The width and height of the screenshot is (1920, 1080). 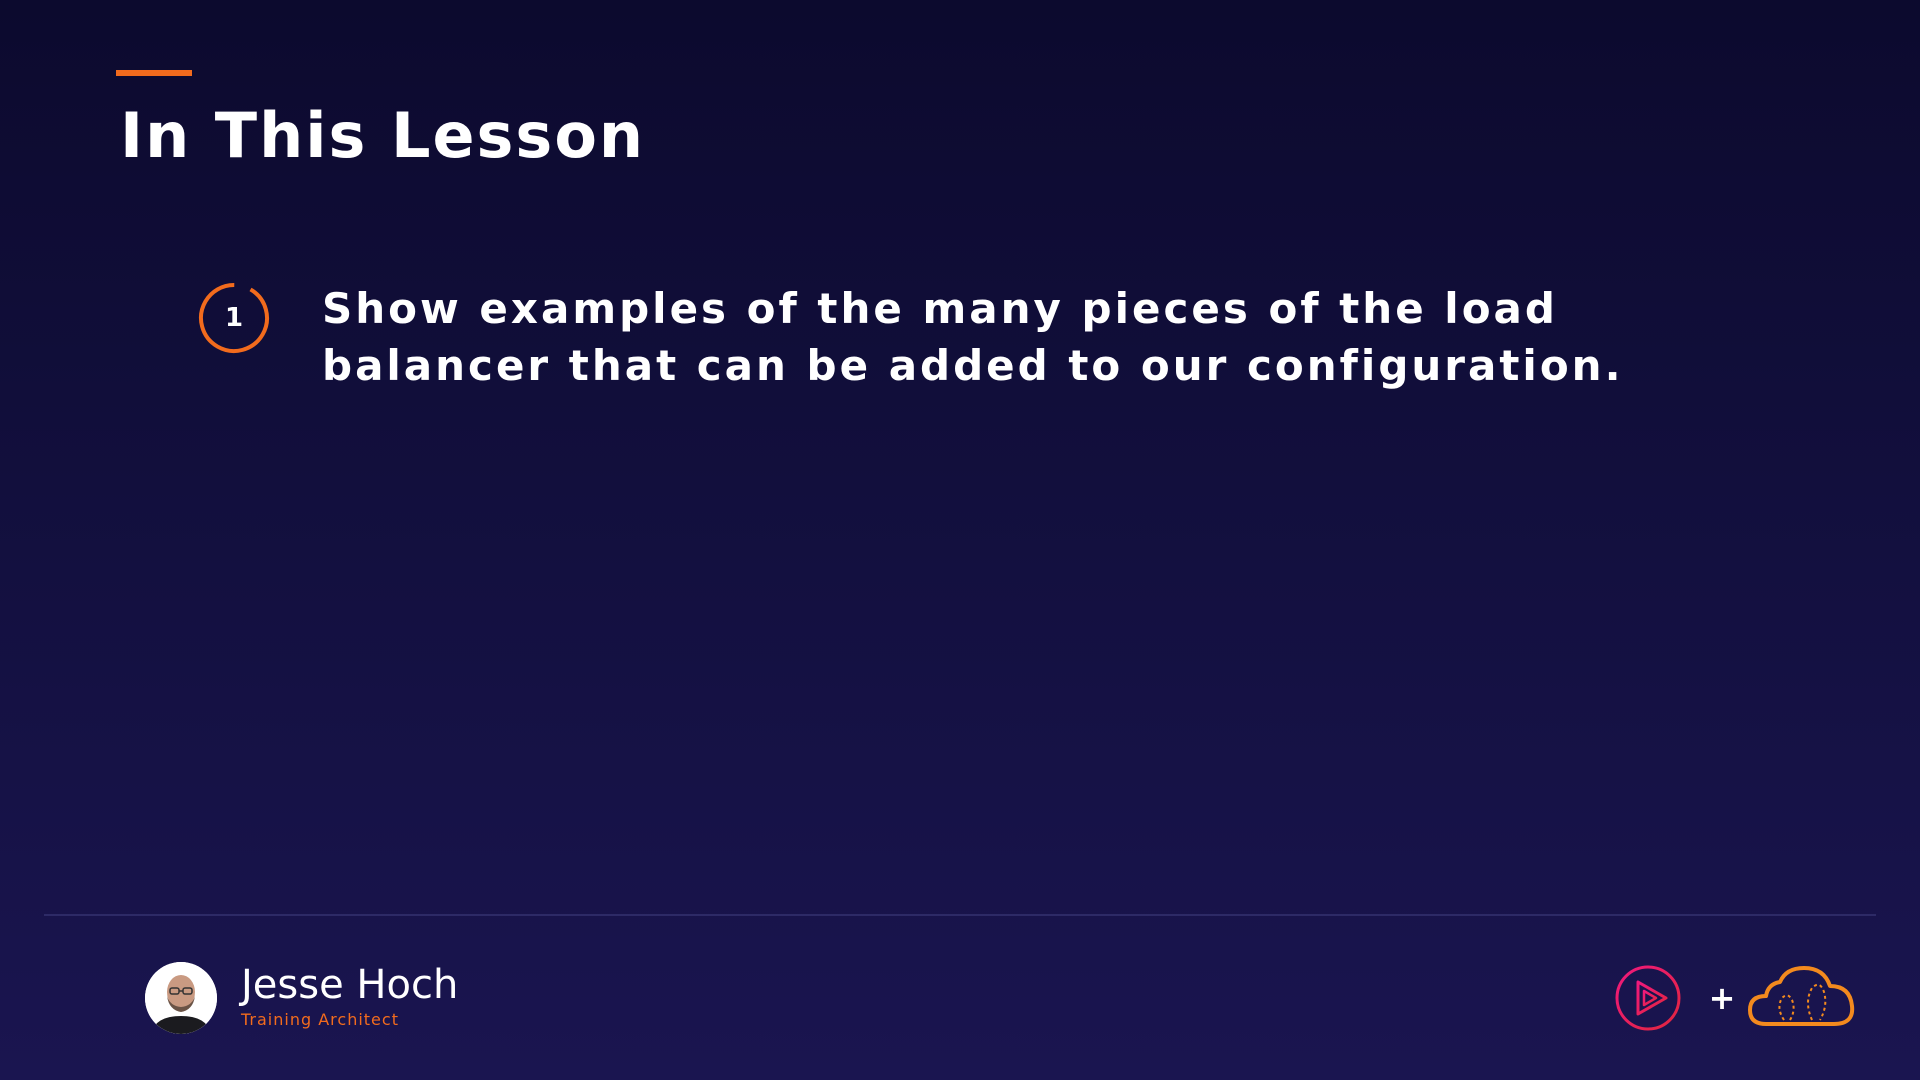 I want to click on plus-sign: +, so click(x=1722, y=998).